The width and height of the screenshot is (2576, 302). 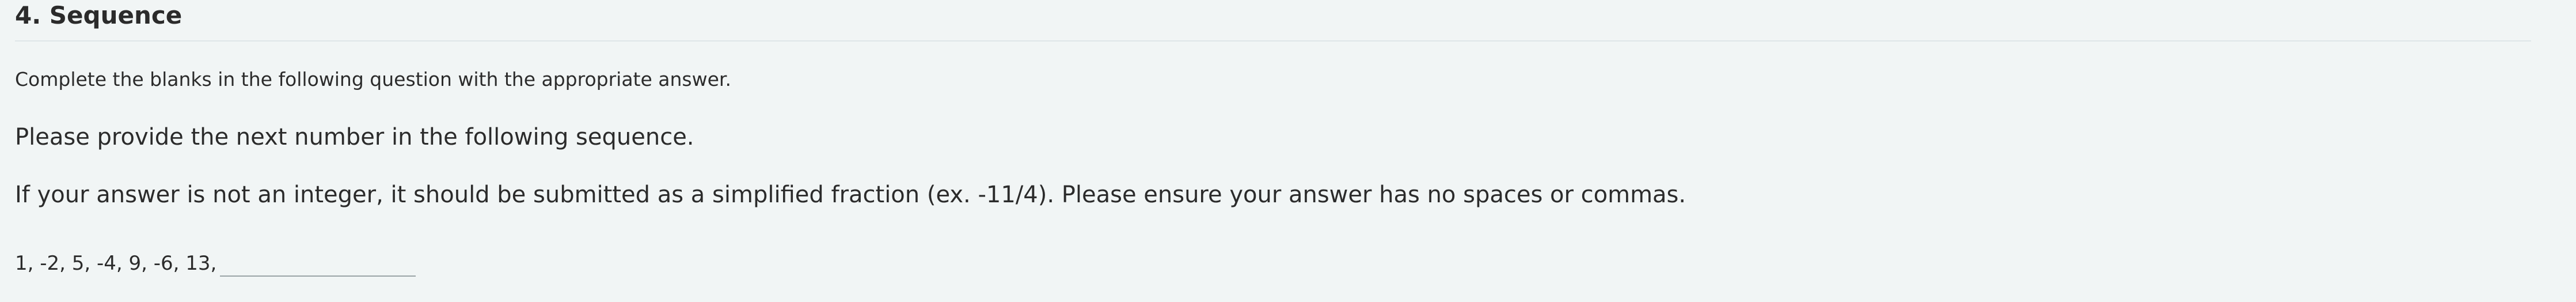 I want to click on sequence-text: 1, -2, 5, -4, 9, -6, 13,, so click(x=116, y=263).